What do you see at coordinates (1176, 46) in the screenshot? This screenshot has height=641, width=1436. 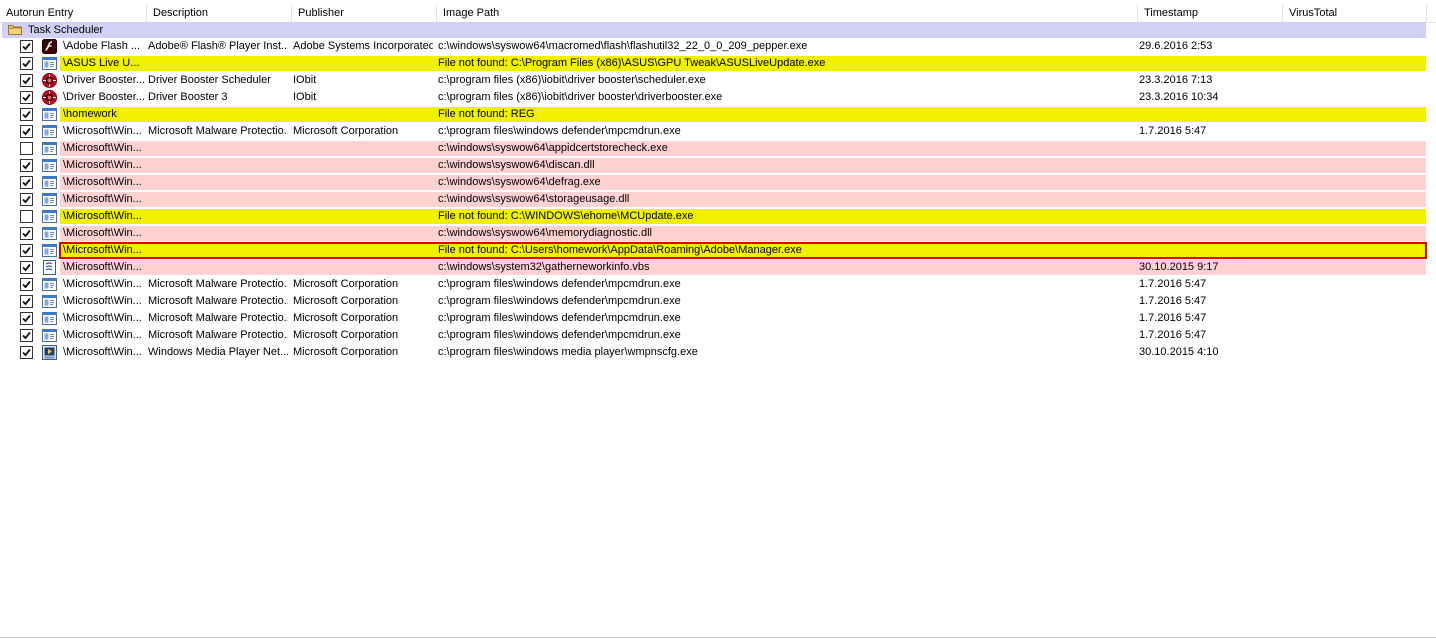 I see `cell-timestamp: 29.6.2016 2:53` at bounding box center [1176, 46].